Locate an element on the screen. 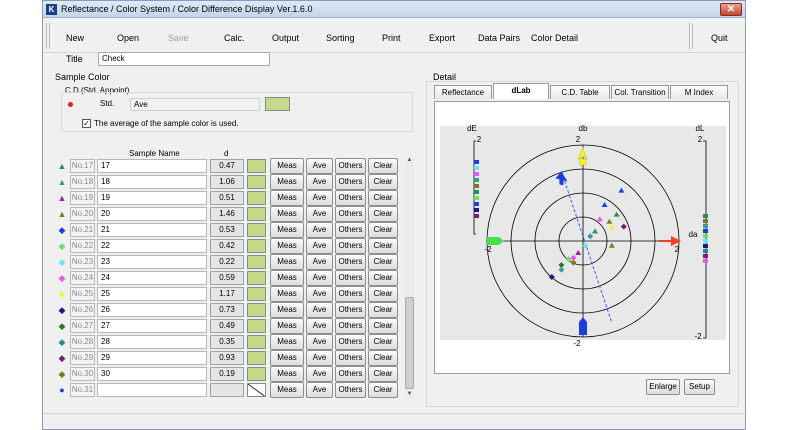 The image size is (800, 430). sample-name-input: 29 is located at coordinates (152, 358).